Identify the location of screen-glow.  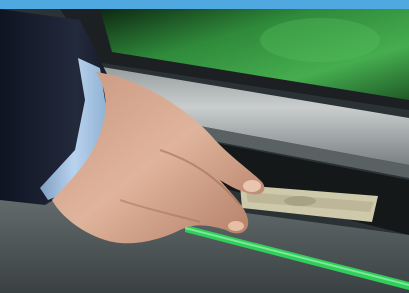
(320, 40).